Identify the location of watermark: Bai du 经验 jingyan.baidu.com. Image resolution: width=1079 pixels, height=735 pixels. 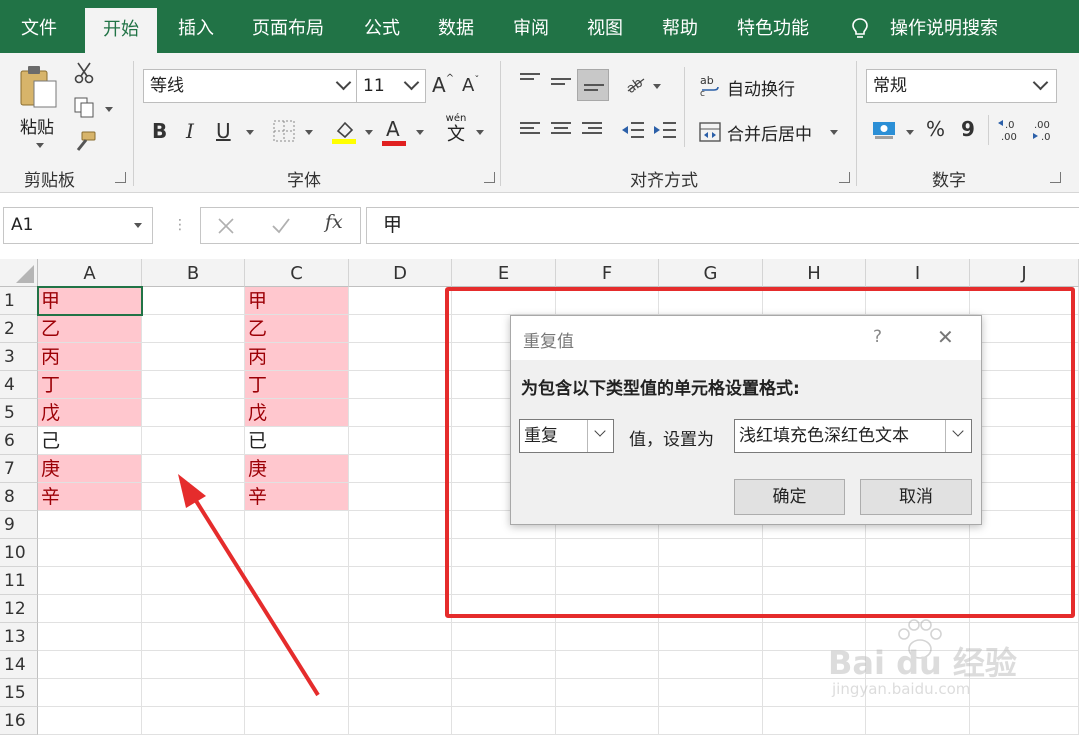
(928, 660).